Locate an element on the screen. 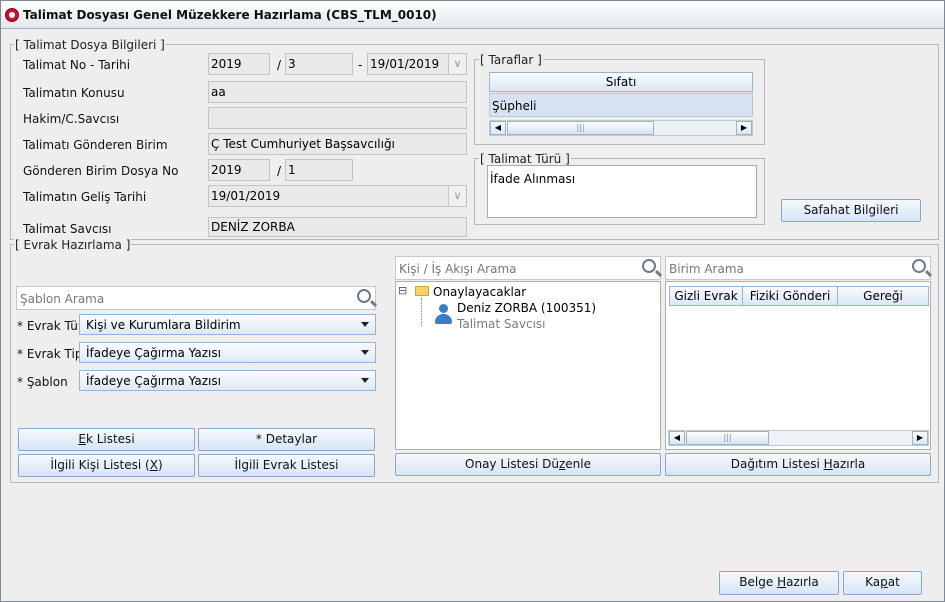  dagitim-mnemonic: H is located at coordinates (828, 464).